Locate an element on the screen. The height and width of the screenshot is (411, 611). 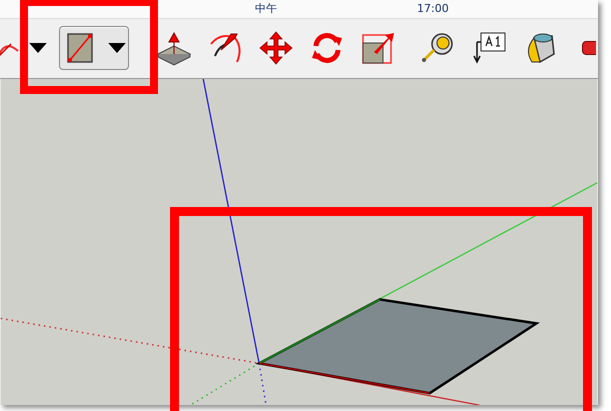
push-pull-icon is located at coordinates (174, 48).